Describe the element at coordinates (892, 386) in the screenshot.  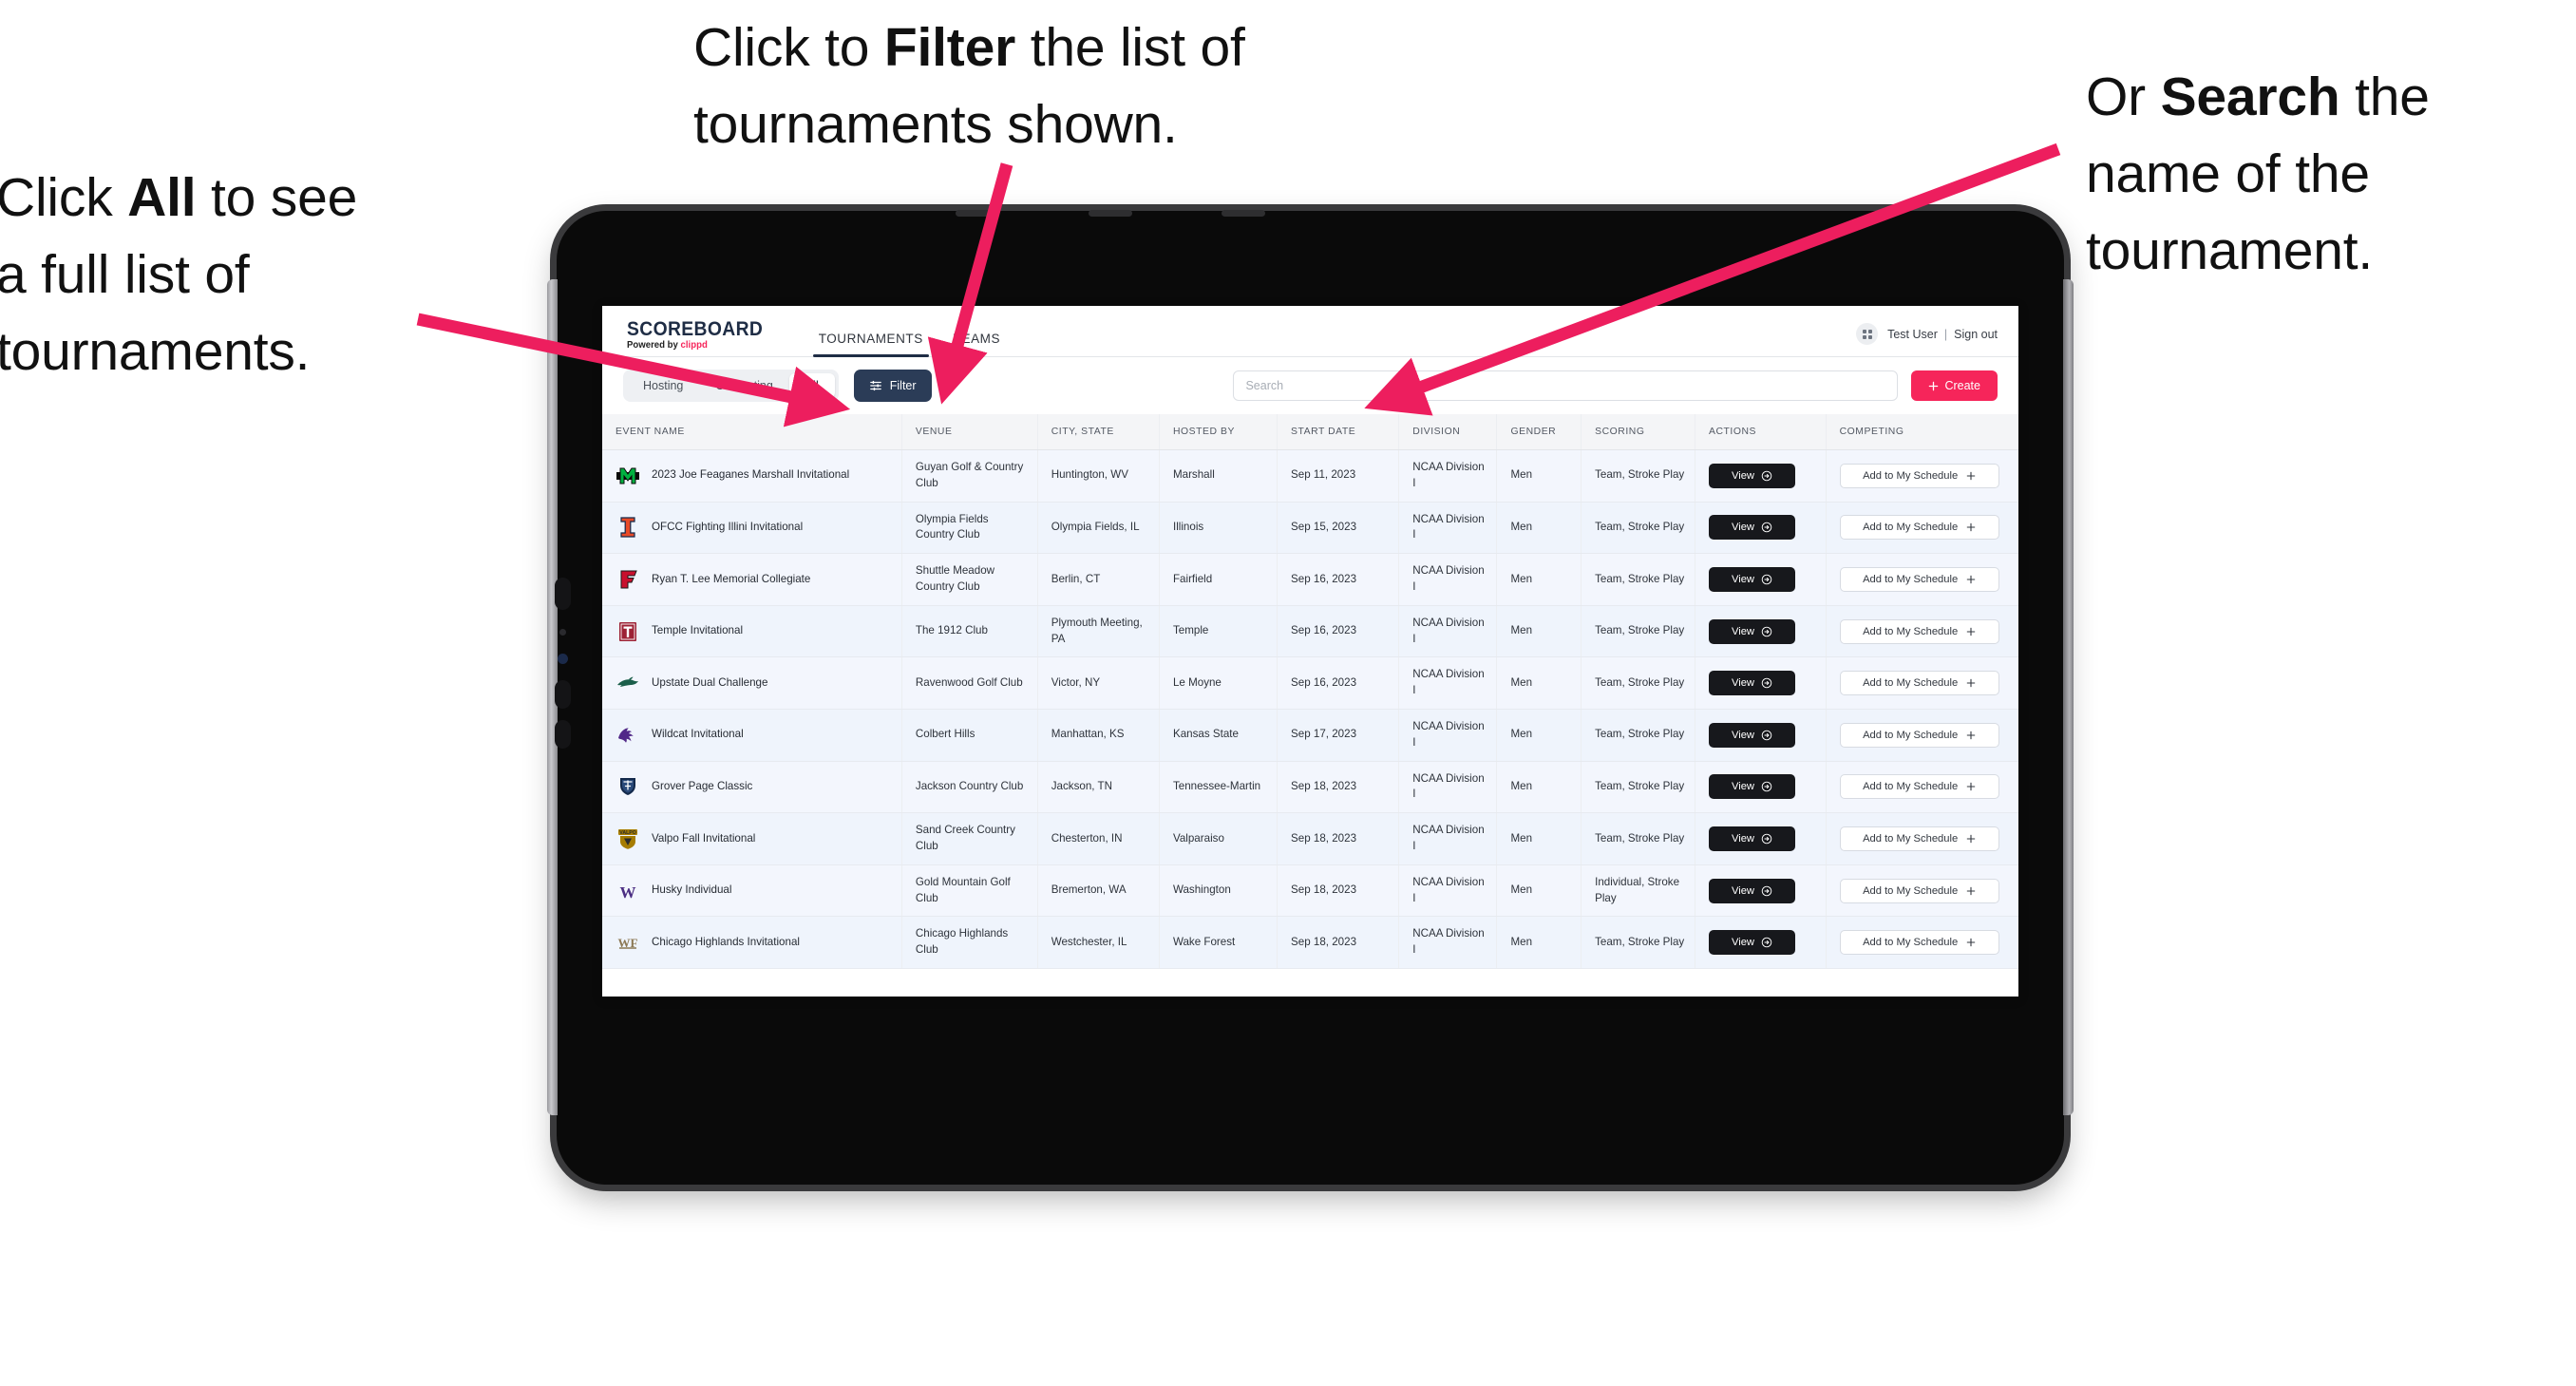
I see `filter-button: Filter` at that location.